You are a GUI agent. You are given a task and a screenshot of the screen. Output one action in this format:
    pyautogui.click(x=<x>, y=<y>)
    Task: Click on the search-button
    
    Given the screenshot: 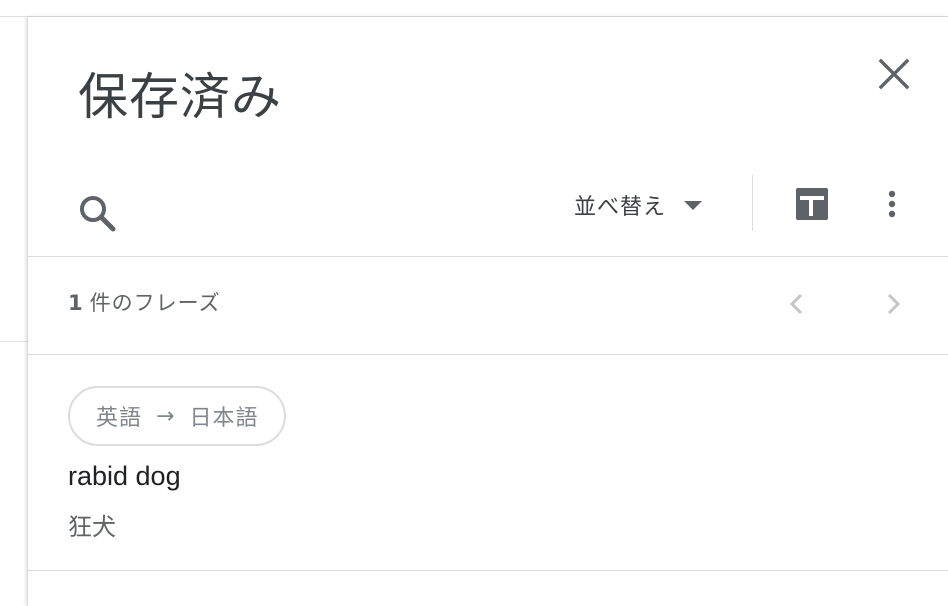 What is the action you would take?
    pyautogui.click(x=98, y=214)
    